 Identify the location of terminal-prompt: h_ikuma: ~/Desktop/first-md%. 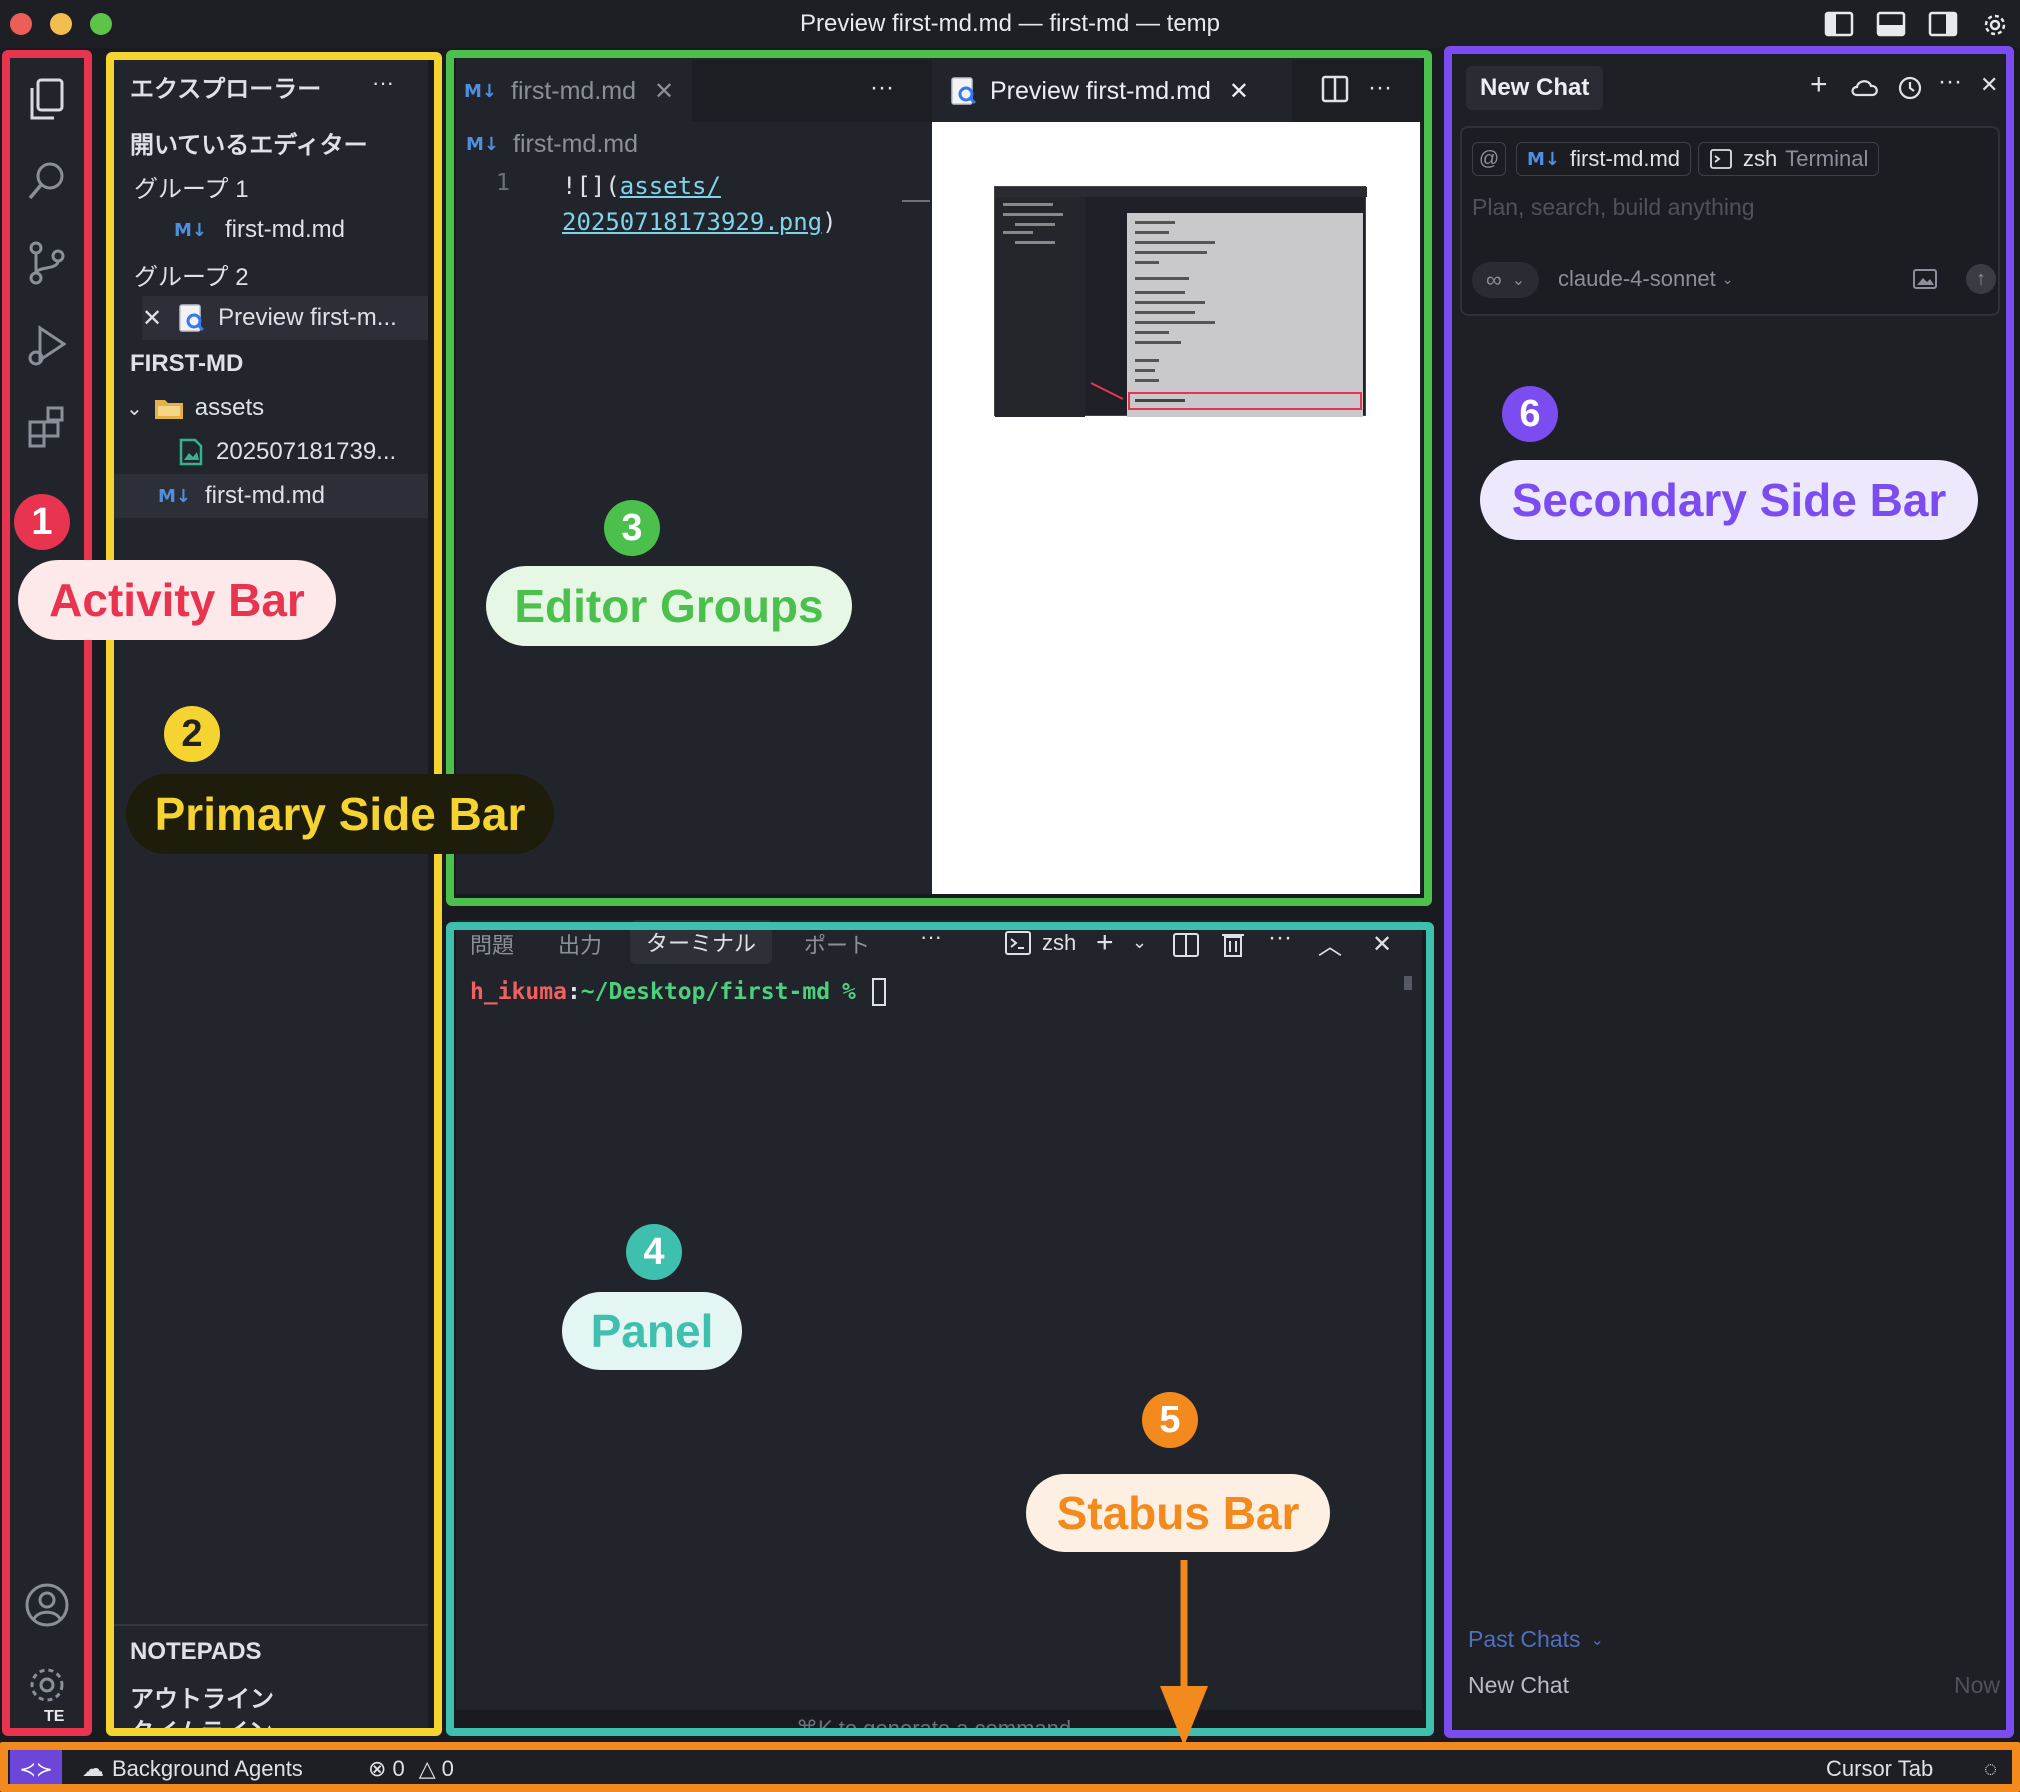
(678, 992).